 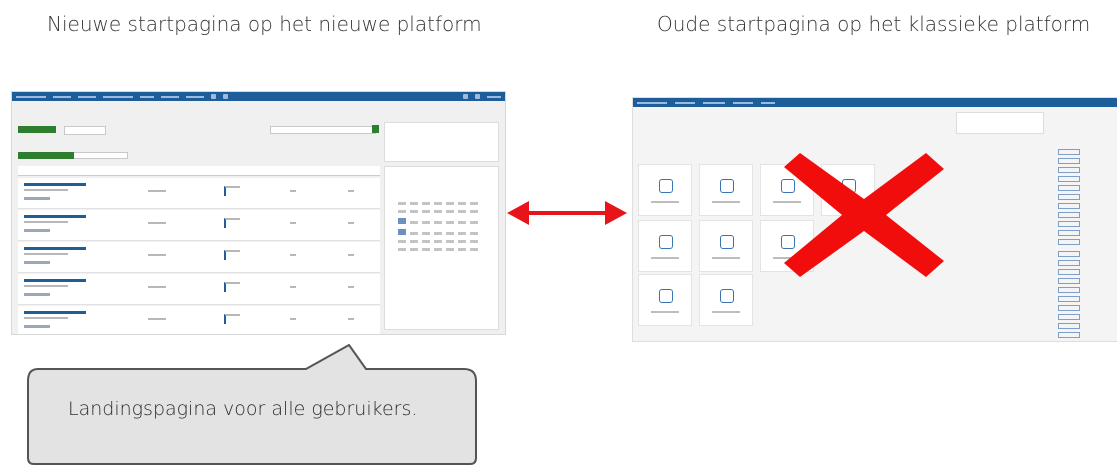 I want to click on new-platform-info-card, so click(x=441, y=142).